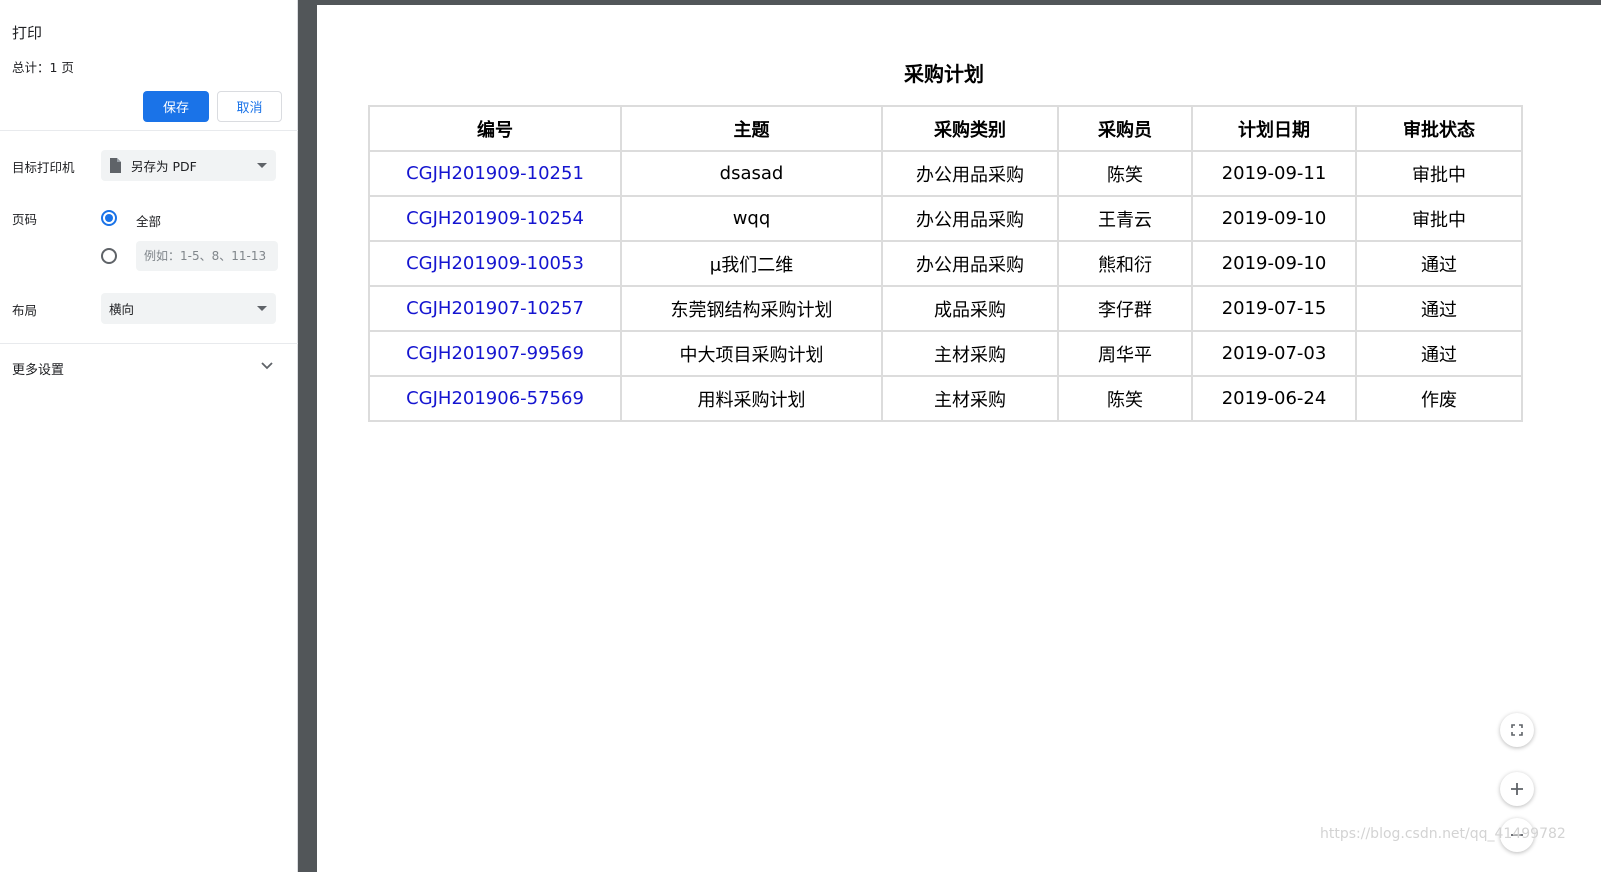  I want to click on more-settings-label: 更多设置, so click(38, 370).